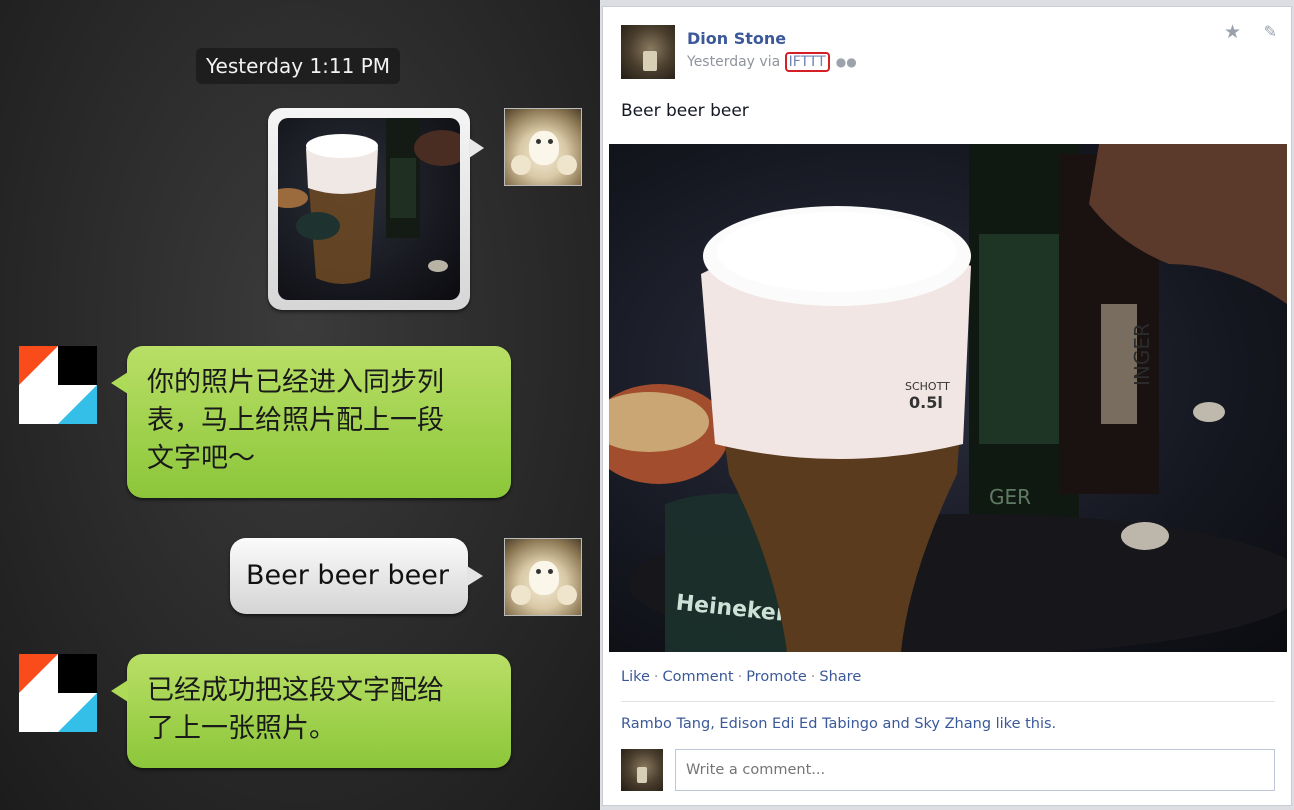  Describe the element at coordinates (840, 677) in the screenshot. I see `share-link: Share` at that location.